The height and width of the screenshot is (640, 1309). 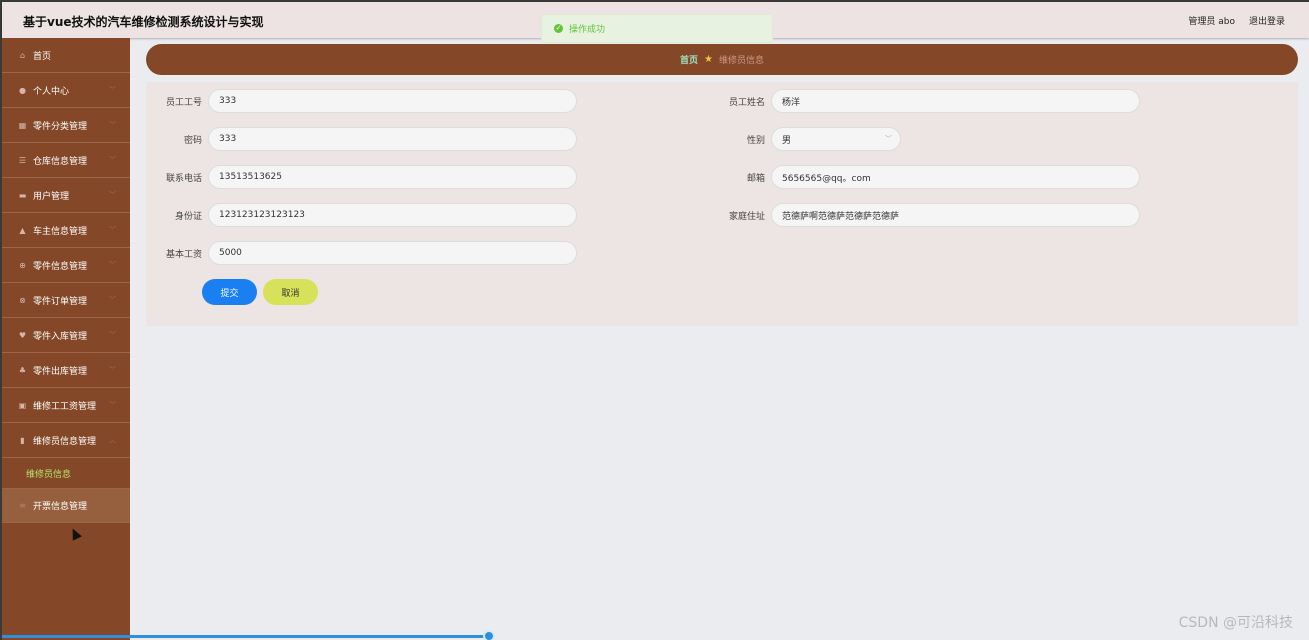 What do you see at coordinates (587, 30) in the screenshot?
I see `toast-message: 操作成功` at bounding box center [587, 30].